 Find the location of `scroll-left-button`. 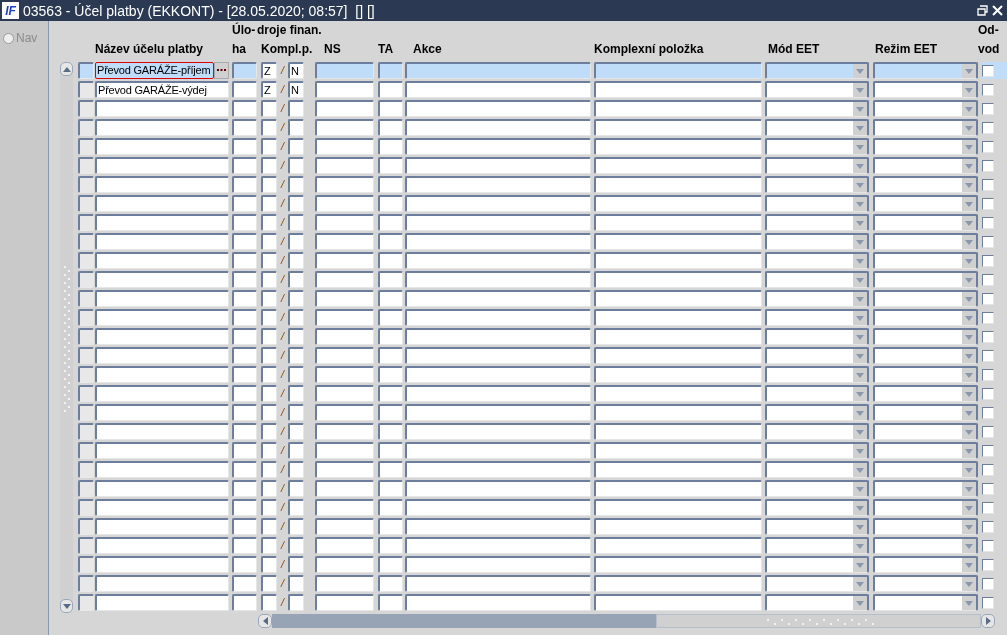

scroll-left-button is located at coordinates (265, 621).